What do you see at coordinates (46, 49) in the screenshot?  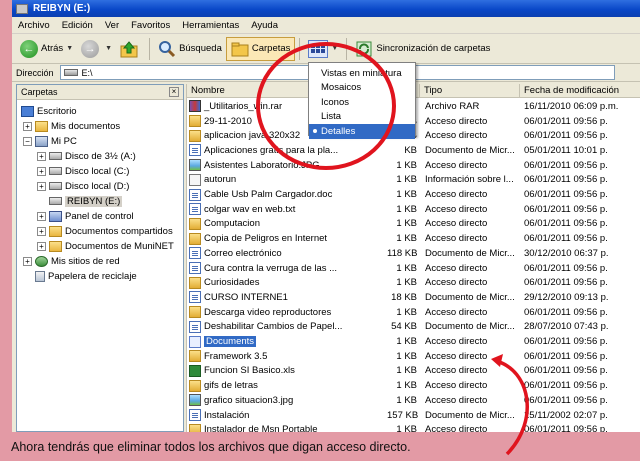 I see `back-button: ← Atrás ▼` at bounding box center [46, 49].